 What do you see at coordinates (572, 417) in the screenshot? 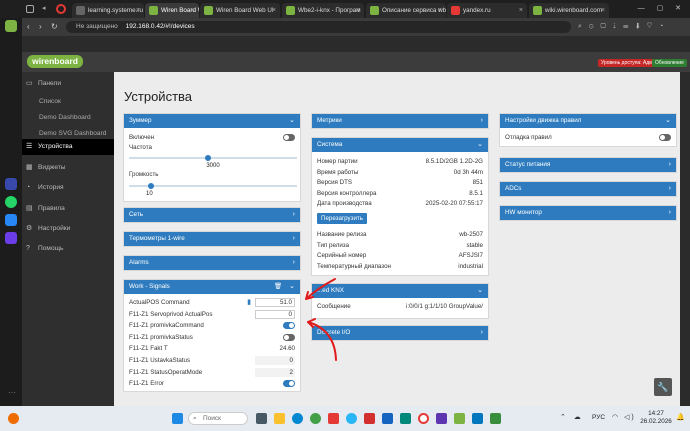
I see `tray-icons: ⌃ ☁` at bounding box center [572, 417].